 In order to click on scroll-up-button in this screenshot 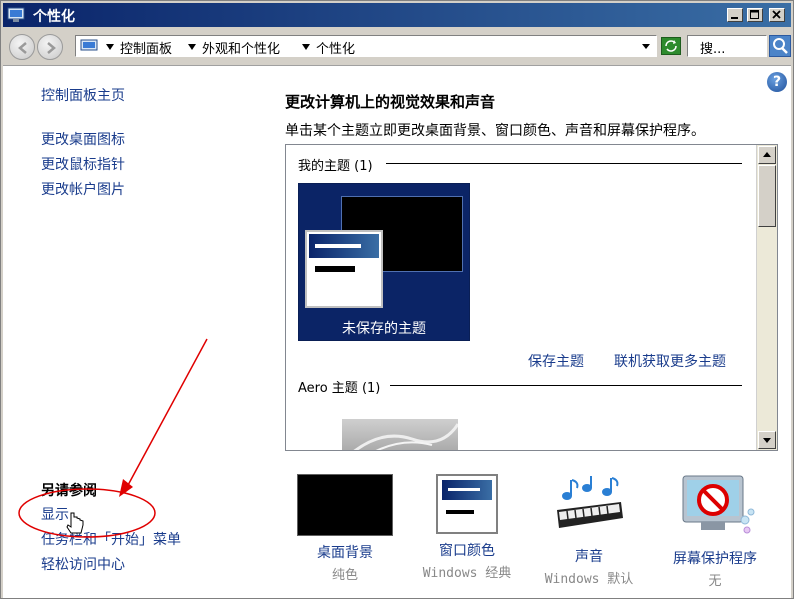, I will do `click(767, 155)`.